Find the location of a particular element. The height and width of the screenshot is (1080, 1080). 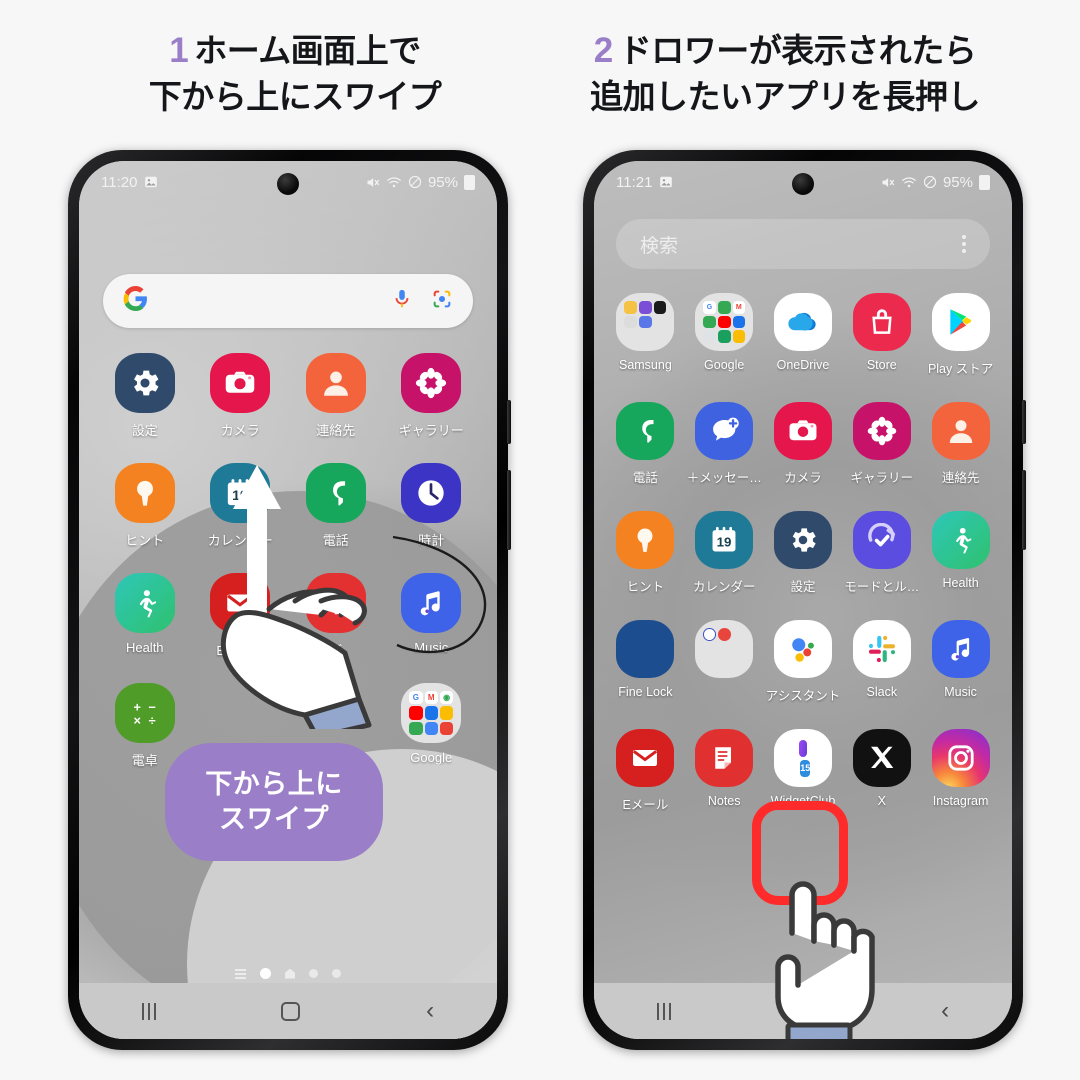

app-email: Eメール is located at coordinates (645, 771).